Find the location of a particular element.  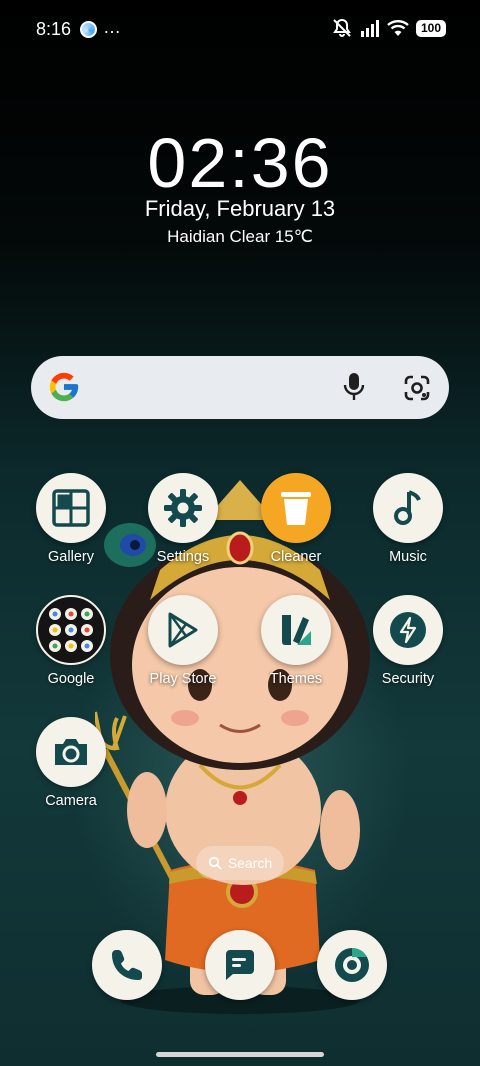

app-google-folder: Google is located at coordinates (71, 641).